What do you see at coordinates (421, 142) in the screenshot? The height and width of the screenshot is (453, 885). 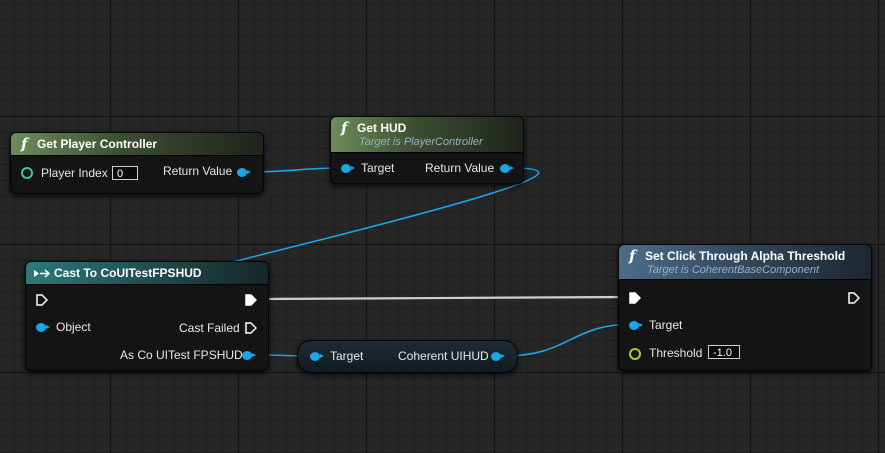 I see `node-subtitle: Target is PlayerController` at bounding box center [421, 142].